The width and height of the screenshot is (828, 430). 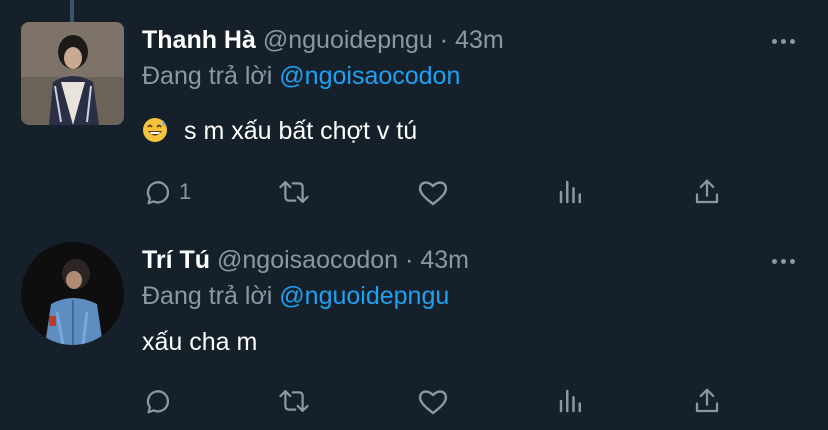 I want to click on tweet-text: s m xấu bất chợt v tú, so click(x=279, y=131).